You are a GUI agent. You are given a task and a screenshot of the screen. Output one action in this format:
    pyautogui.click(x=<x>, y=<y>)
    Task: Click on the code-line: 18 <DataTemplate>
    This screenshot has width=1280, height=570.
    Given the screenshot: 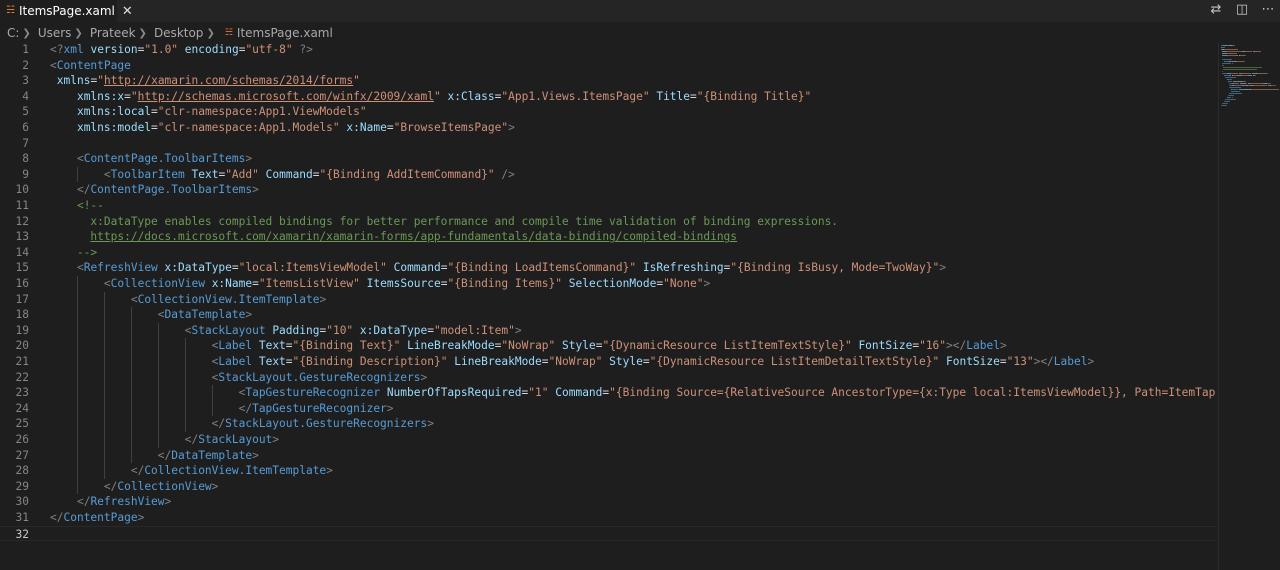 What is the action you would take?
    pyautogui.click(x=608, y=315)
    